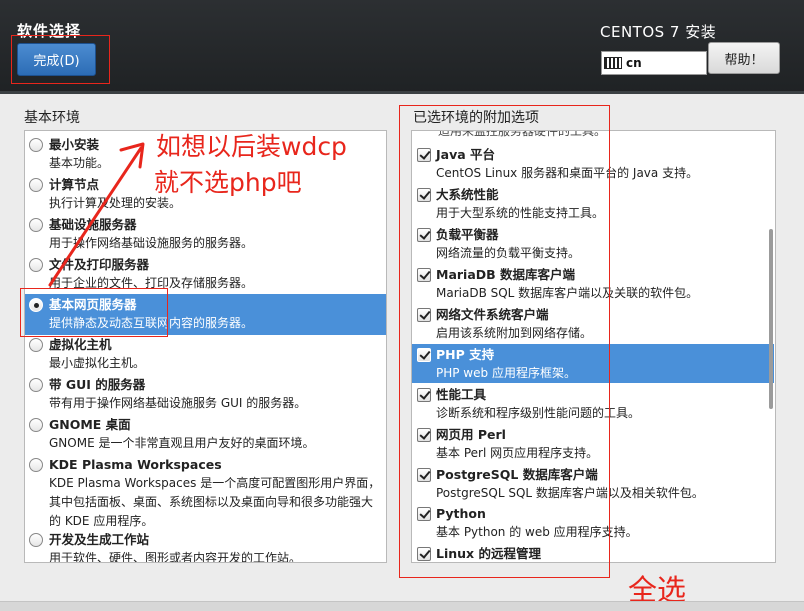 This screenshot has height=611, width=804. I want to click on addons-scrollbar, so click(771, 346).